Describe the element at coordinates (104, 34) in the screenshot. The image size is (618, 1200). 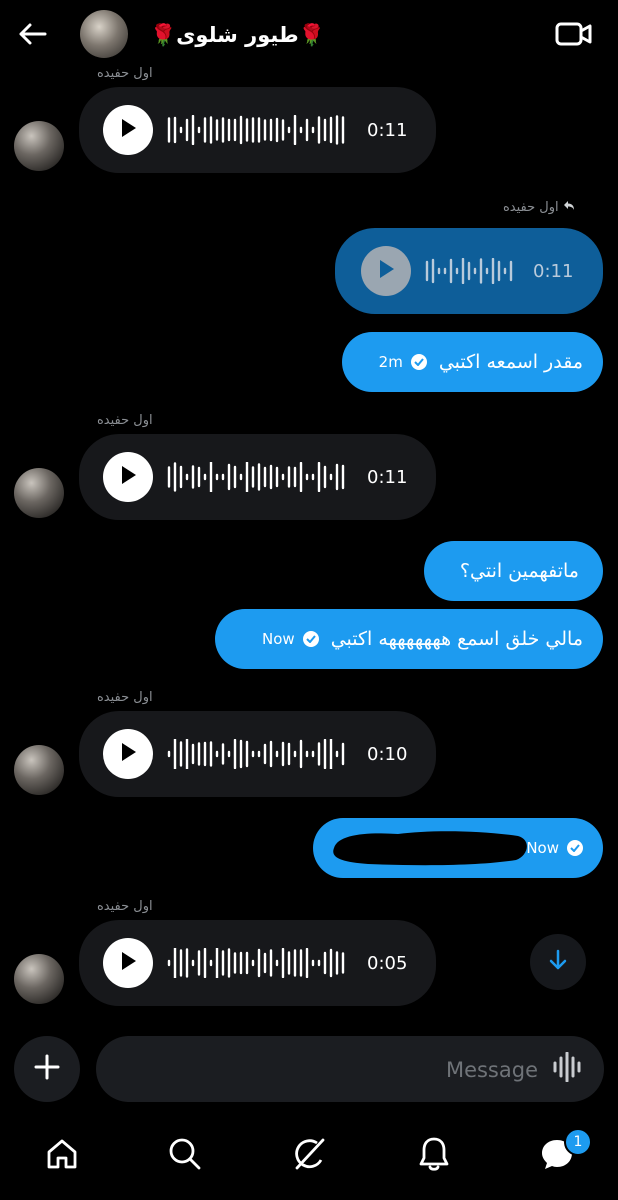
I see `conversation-avatar` at that location.